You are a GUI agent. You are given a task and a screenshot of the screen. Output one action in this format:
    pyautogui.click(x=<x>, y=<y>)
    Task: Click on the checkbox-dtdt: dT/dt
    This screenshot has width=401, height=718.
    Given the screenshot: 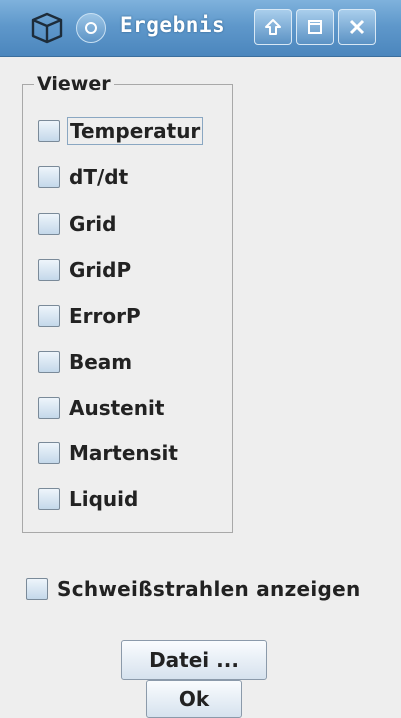 What is the action you would take?
    pyautogui.click(x=84, y=177)
    